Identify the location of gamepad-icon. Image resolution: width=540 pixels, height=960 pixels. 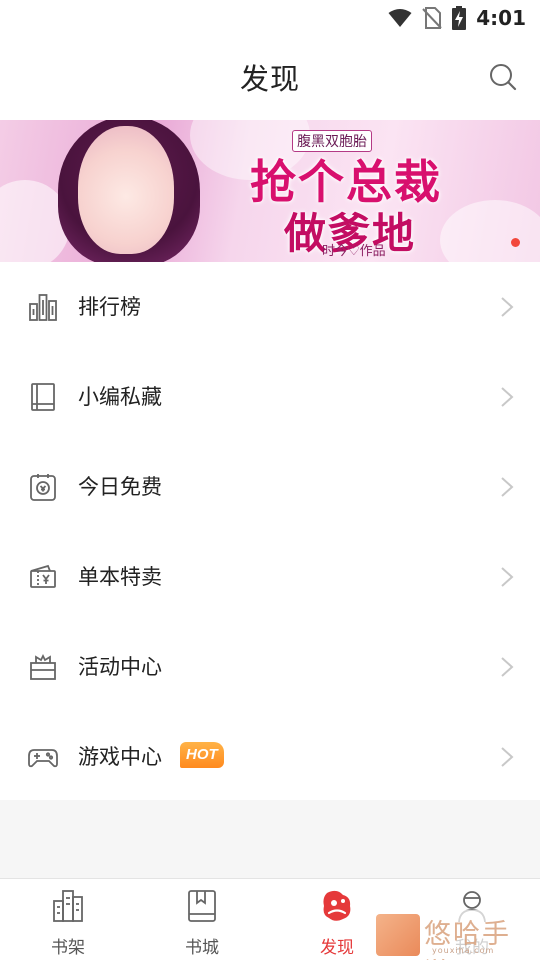
(43, 758).